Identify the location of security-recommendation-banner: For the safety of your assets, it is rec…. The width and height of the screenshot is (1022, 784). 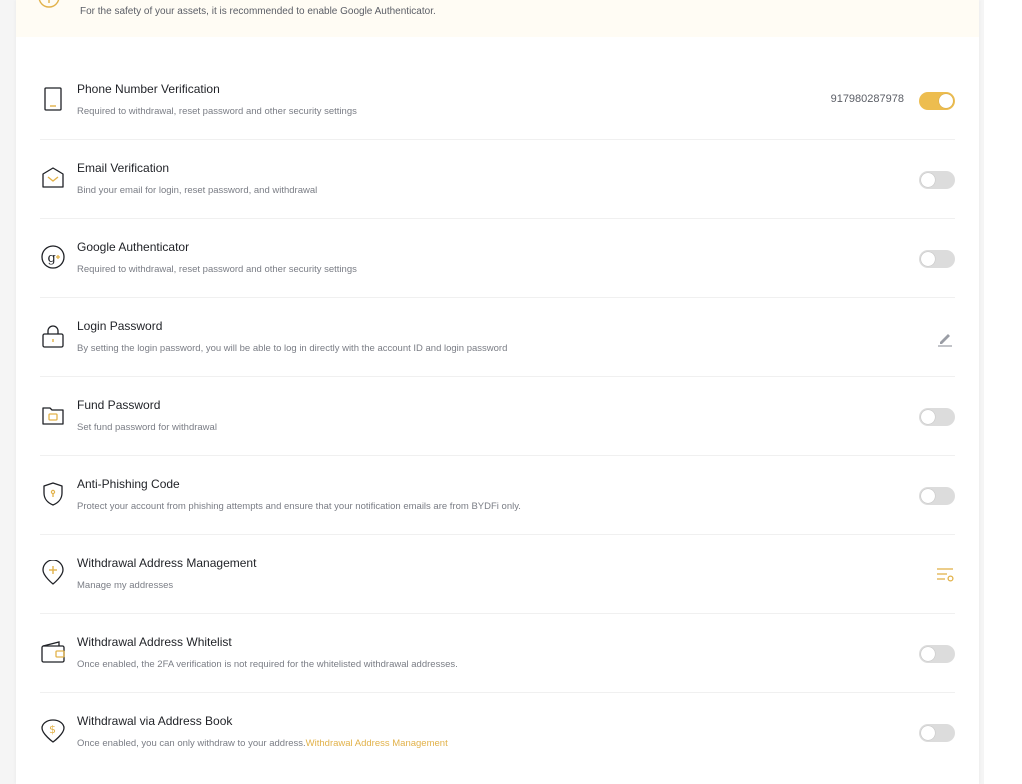
(497, 18).